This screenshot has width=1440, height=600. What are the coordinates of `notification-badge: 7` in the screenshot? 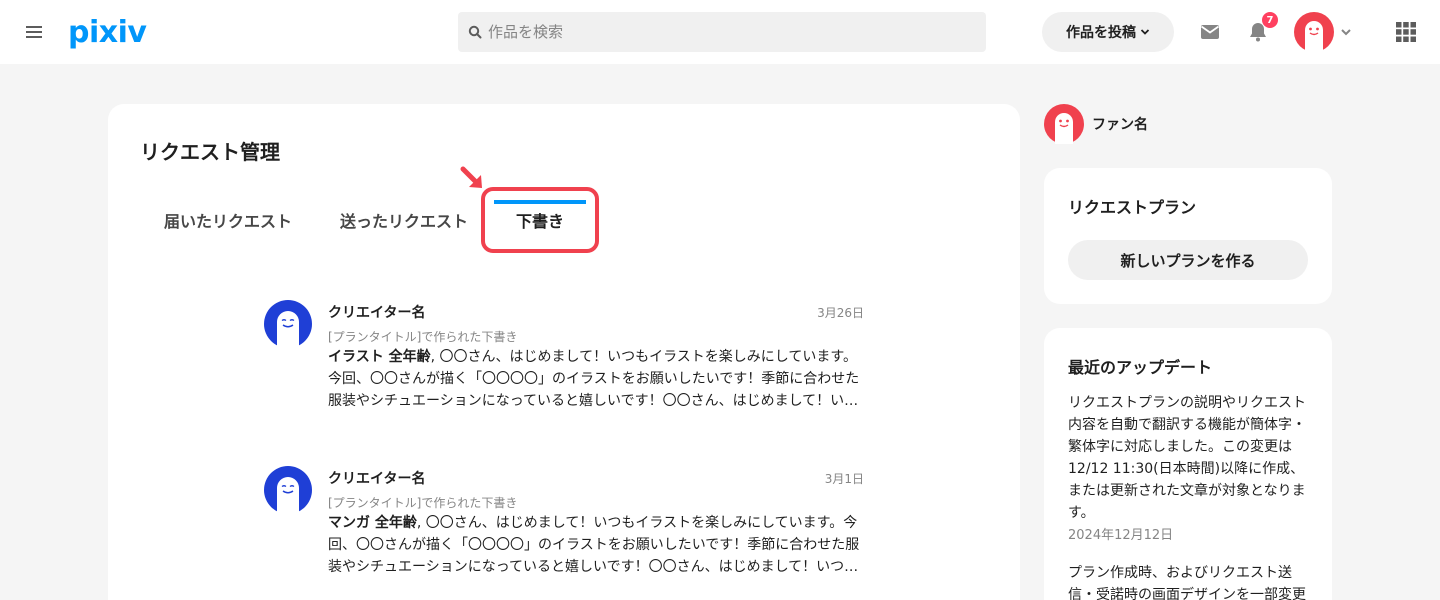 It's located at (1270, 20).